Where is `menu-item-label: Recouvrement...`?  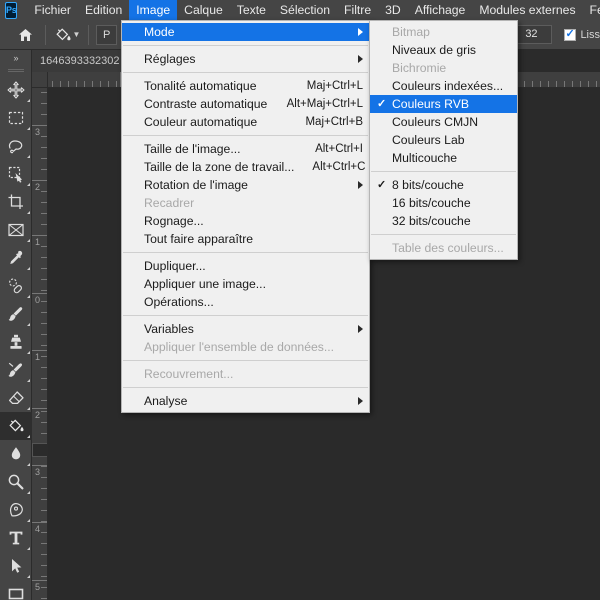 menu-item-label: Recouvrement... is located at coordinates (189, 374).